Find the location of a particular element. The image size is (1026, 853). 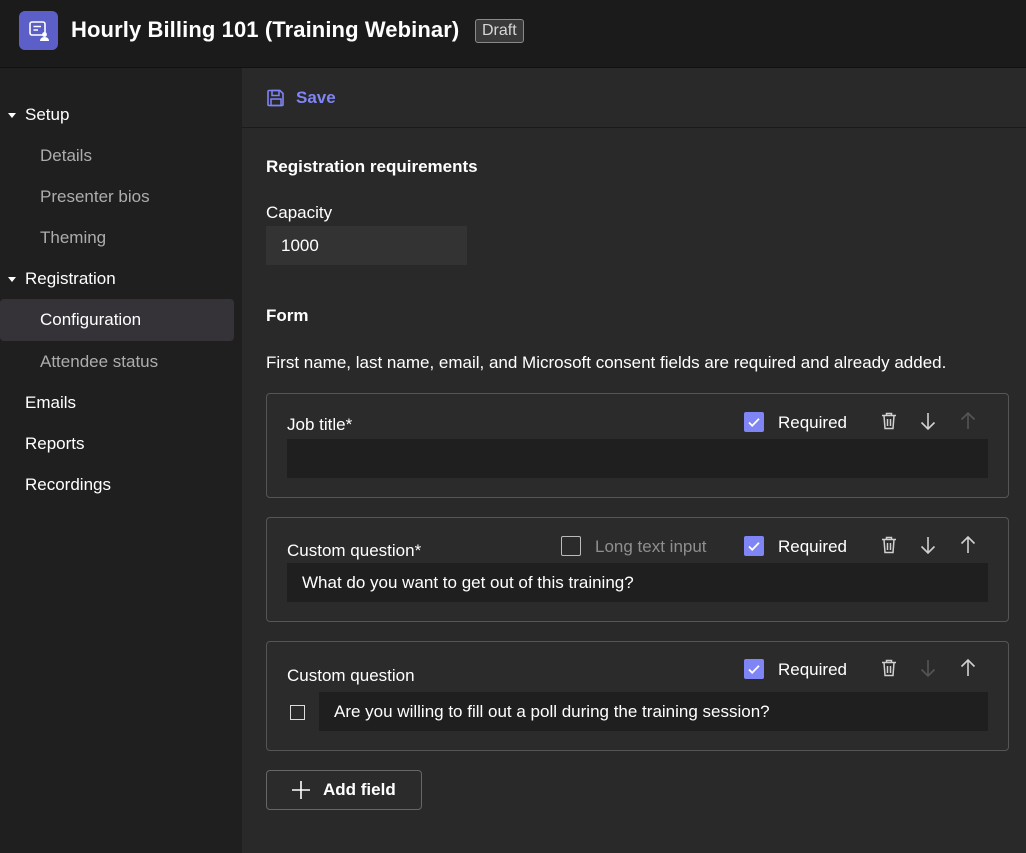

sidebar-item-registration: Registration is located at coordinates (117, 279).